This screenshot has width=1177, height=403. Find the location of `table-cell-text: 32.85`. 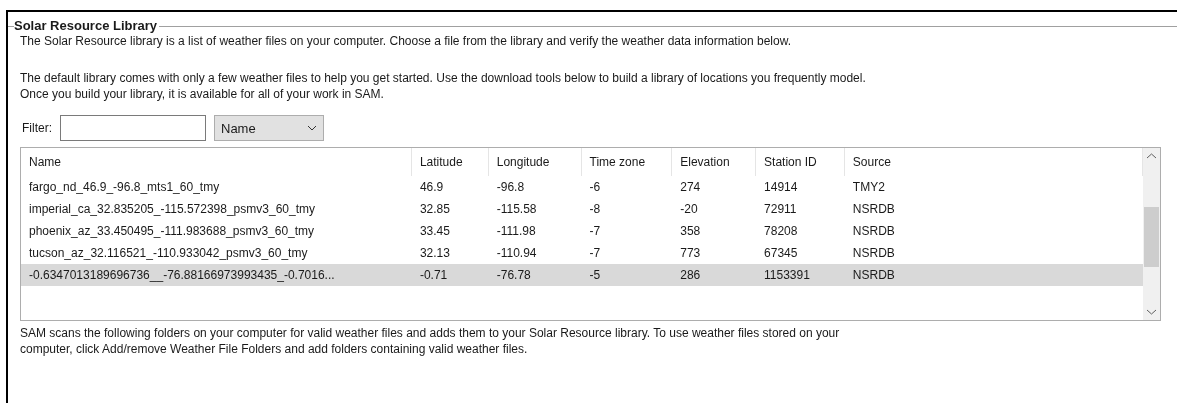

table-cell-text: 32.85 is located at coordinates (434, 209).